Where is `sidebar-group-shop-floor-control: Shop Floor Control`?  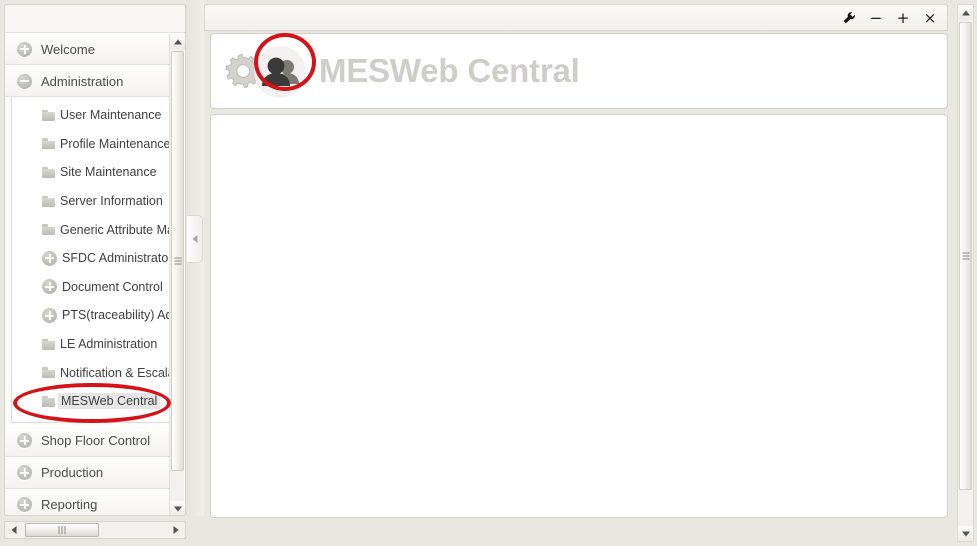 sidebar-group-shop-floor-control: Shop Floor Control is located at coordinates (91, 440).